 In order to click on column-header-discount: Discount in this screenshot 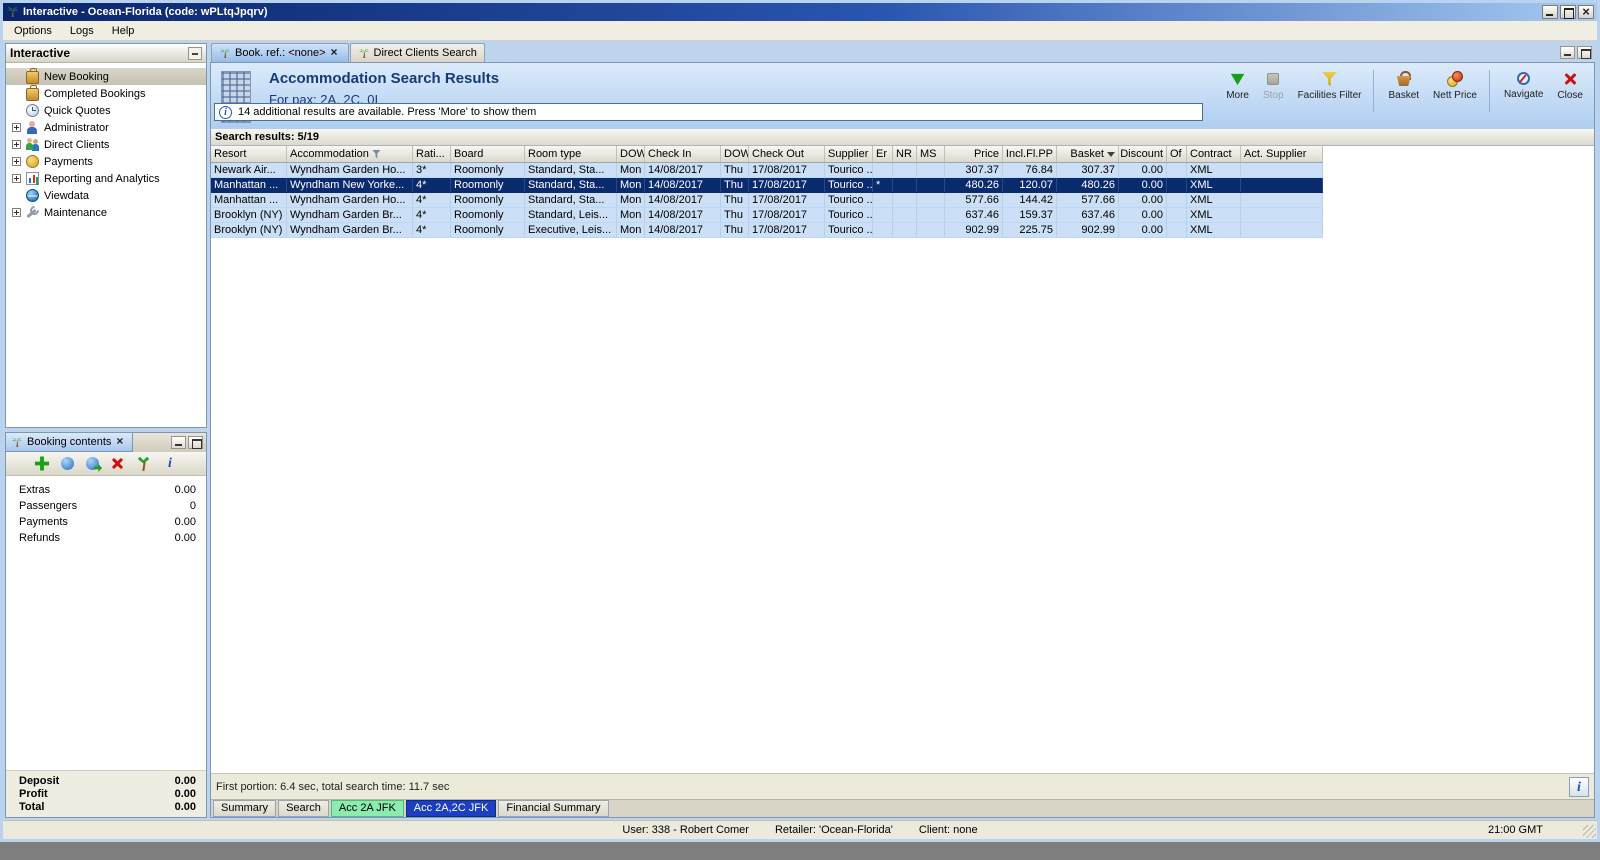, I will do `click(1143, 154)`.